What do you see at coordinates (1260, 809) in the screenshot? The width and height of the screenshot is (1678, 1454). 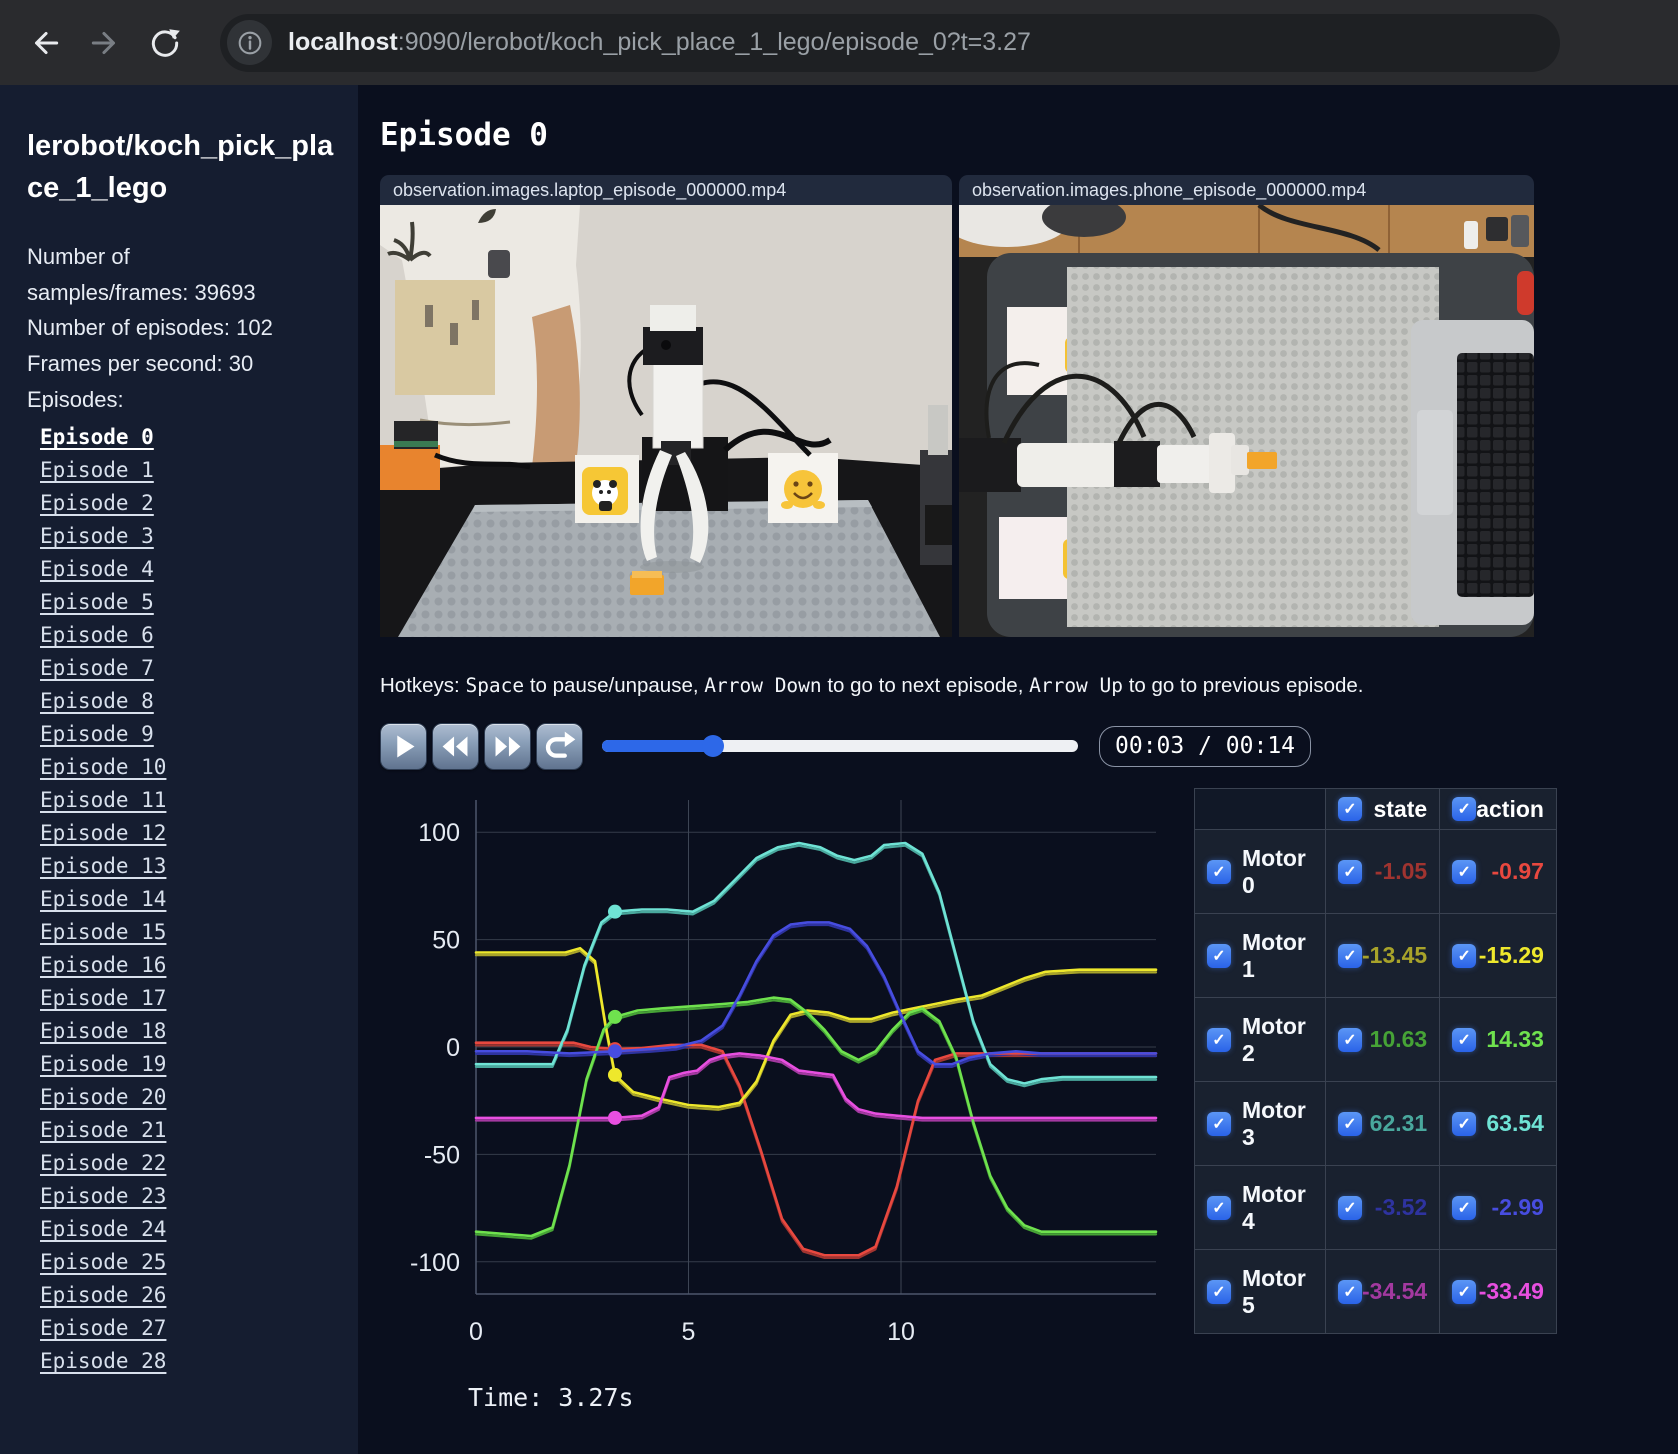 I see `motor-table-corner` at bounding box center [1260, 809].